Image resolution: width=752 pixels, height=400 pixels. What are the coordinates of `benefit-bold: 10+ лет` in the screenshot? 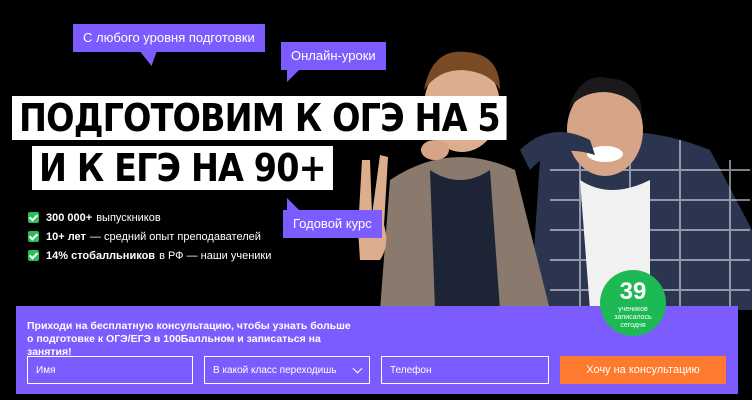 It's located at (66, 236).